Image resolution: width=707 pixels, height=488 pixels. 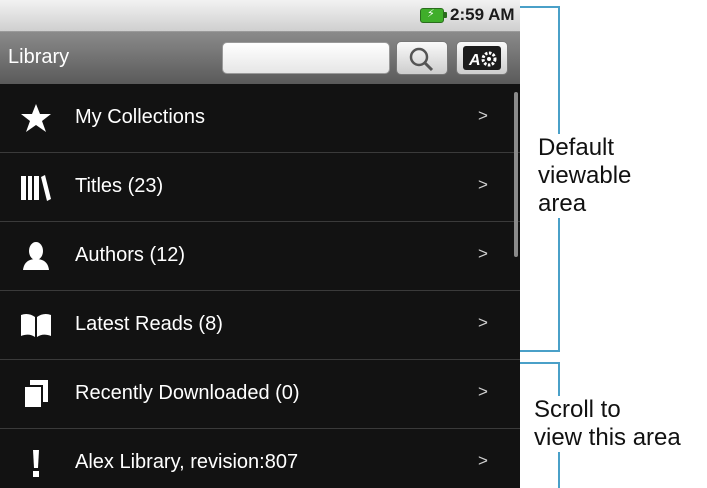 What do you see at coordinates (36, 463) in the screenshot?
I see `exclamation-icon` at bounding box center [36, 463].